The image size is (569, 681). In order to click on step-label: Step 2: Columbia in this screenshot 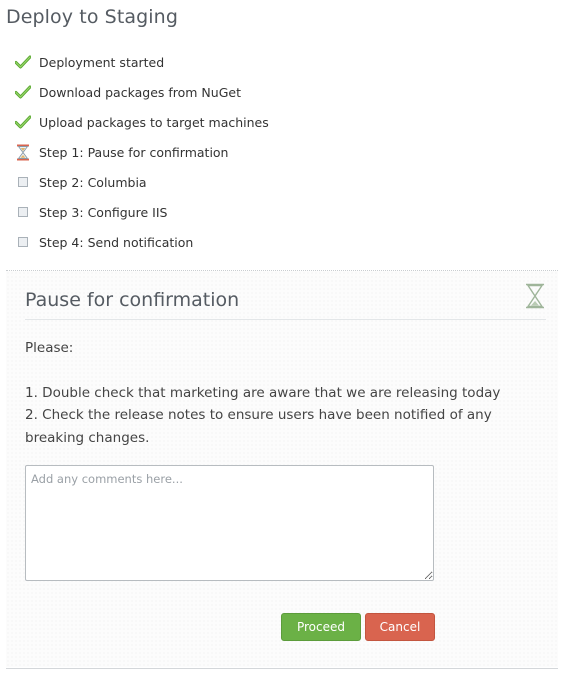, I will do `click(93, 182)`.